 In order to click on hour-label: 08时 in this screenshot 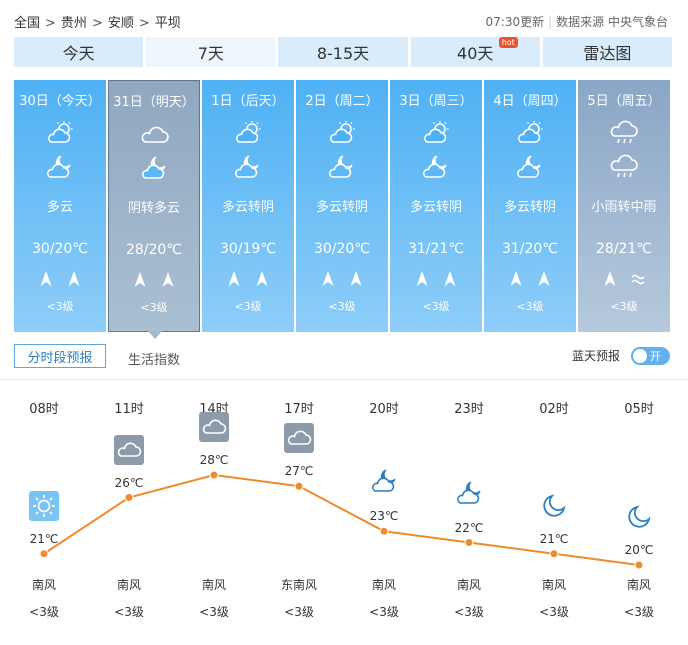, I will do `click(44, 409)`.